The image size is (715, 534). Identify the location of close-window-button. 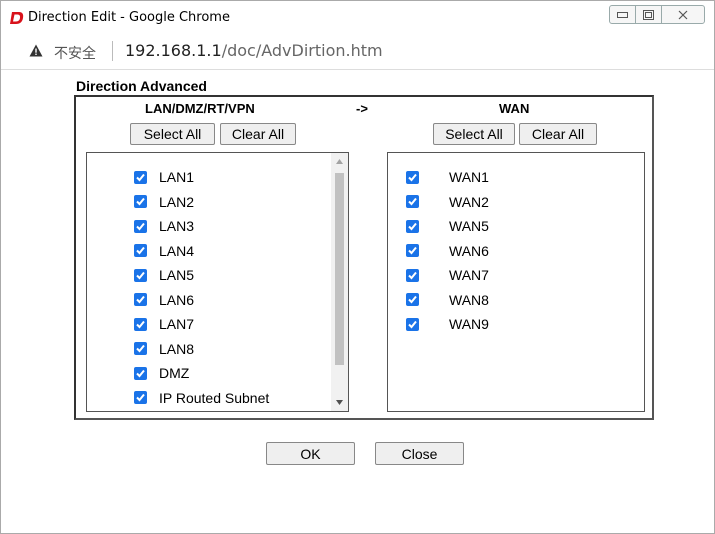
(683, 14).